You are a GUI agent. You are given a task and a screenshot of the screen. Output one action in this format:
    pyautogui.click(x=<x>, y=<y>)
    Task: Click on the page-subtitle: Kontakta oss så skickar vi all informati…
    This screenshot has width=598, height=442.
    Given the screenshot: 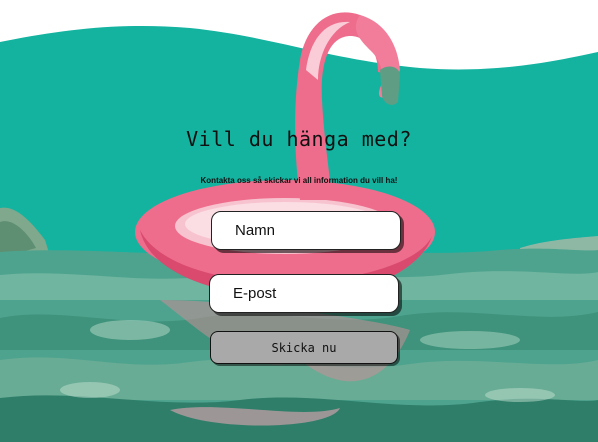 What is the action you would take?
    pyautogui.click(x=299, y=180)
    